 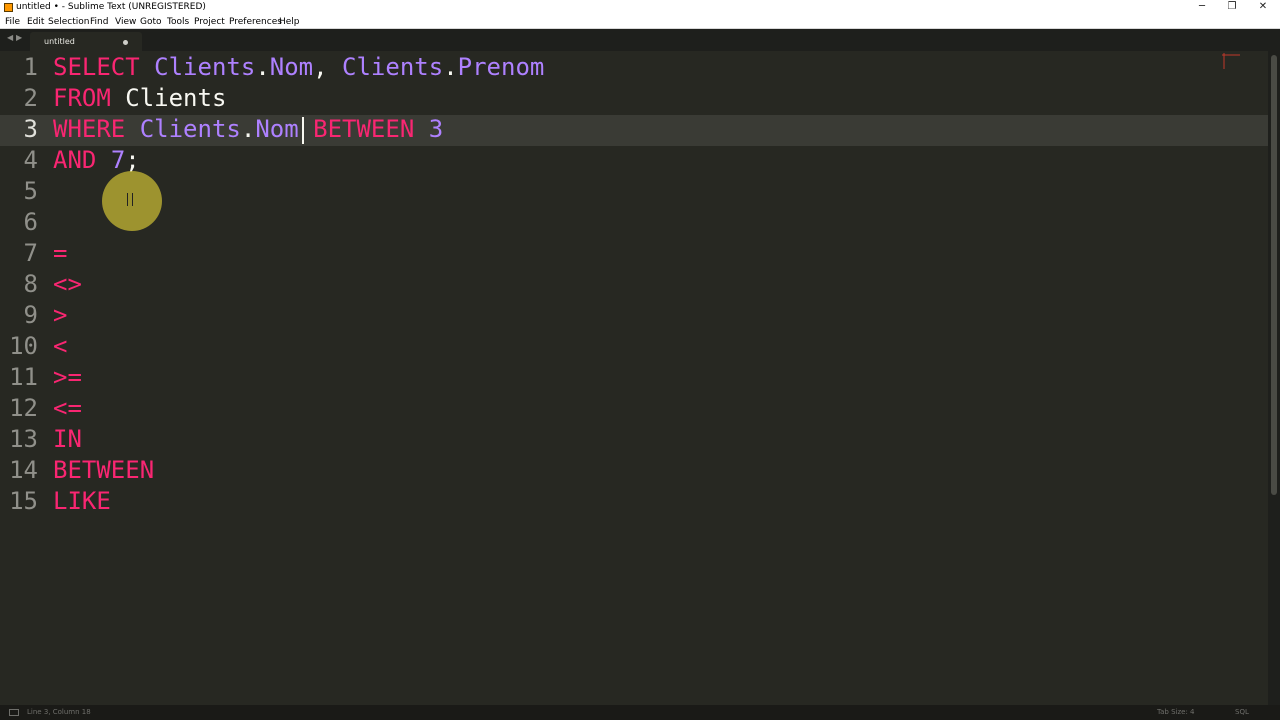 I want to click on unsaved-dot-icon, so click(x=125, y=42).